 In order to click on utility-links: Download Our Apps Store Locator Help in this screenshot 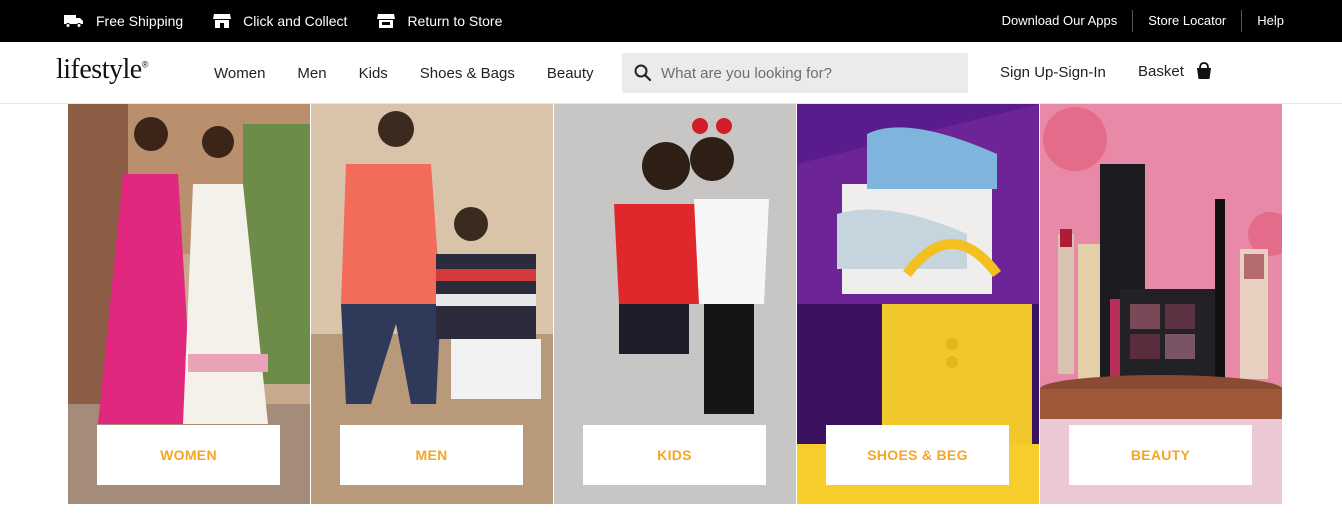, I will do `click(1135, 21)`.